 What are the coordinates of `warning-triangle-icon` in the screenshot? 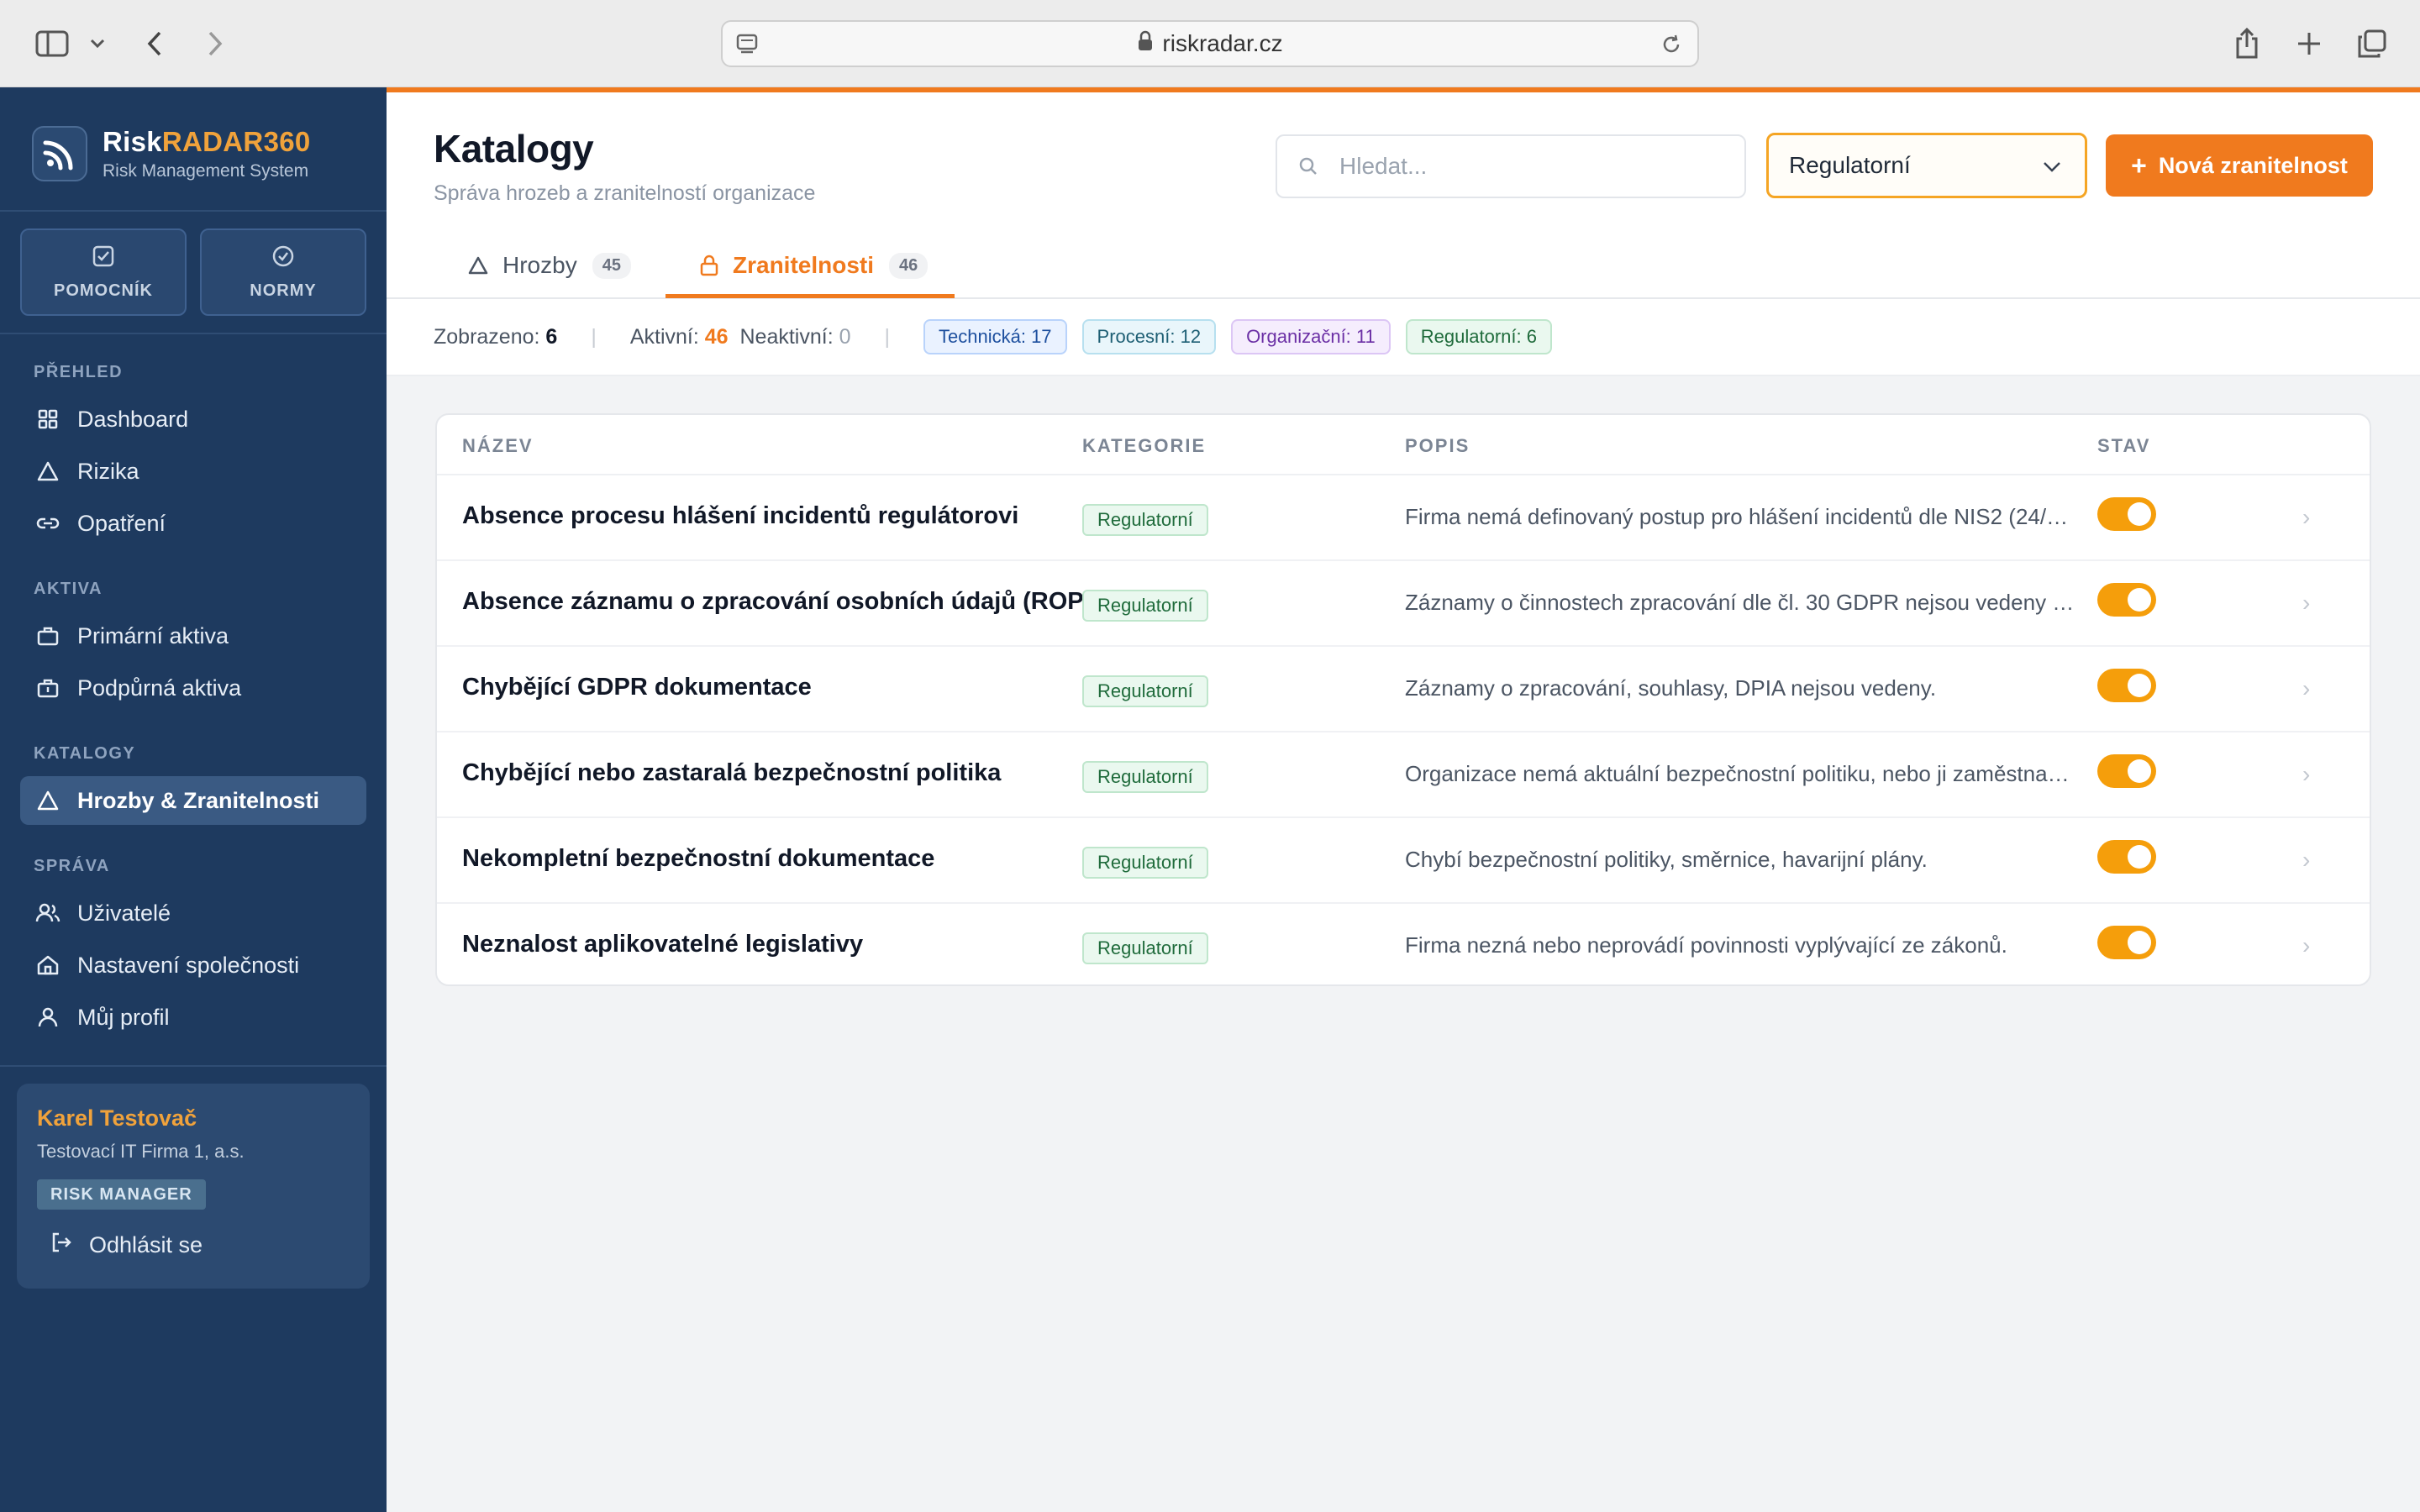 It's located at (47, 471).